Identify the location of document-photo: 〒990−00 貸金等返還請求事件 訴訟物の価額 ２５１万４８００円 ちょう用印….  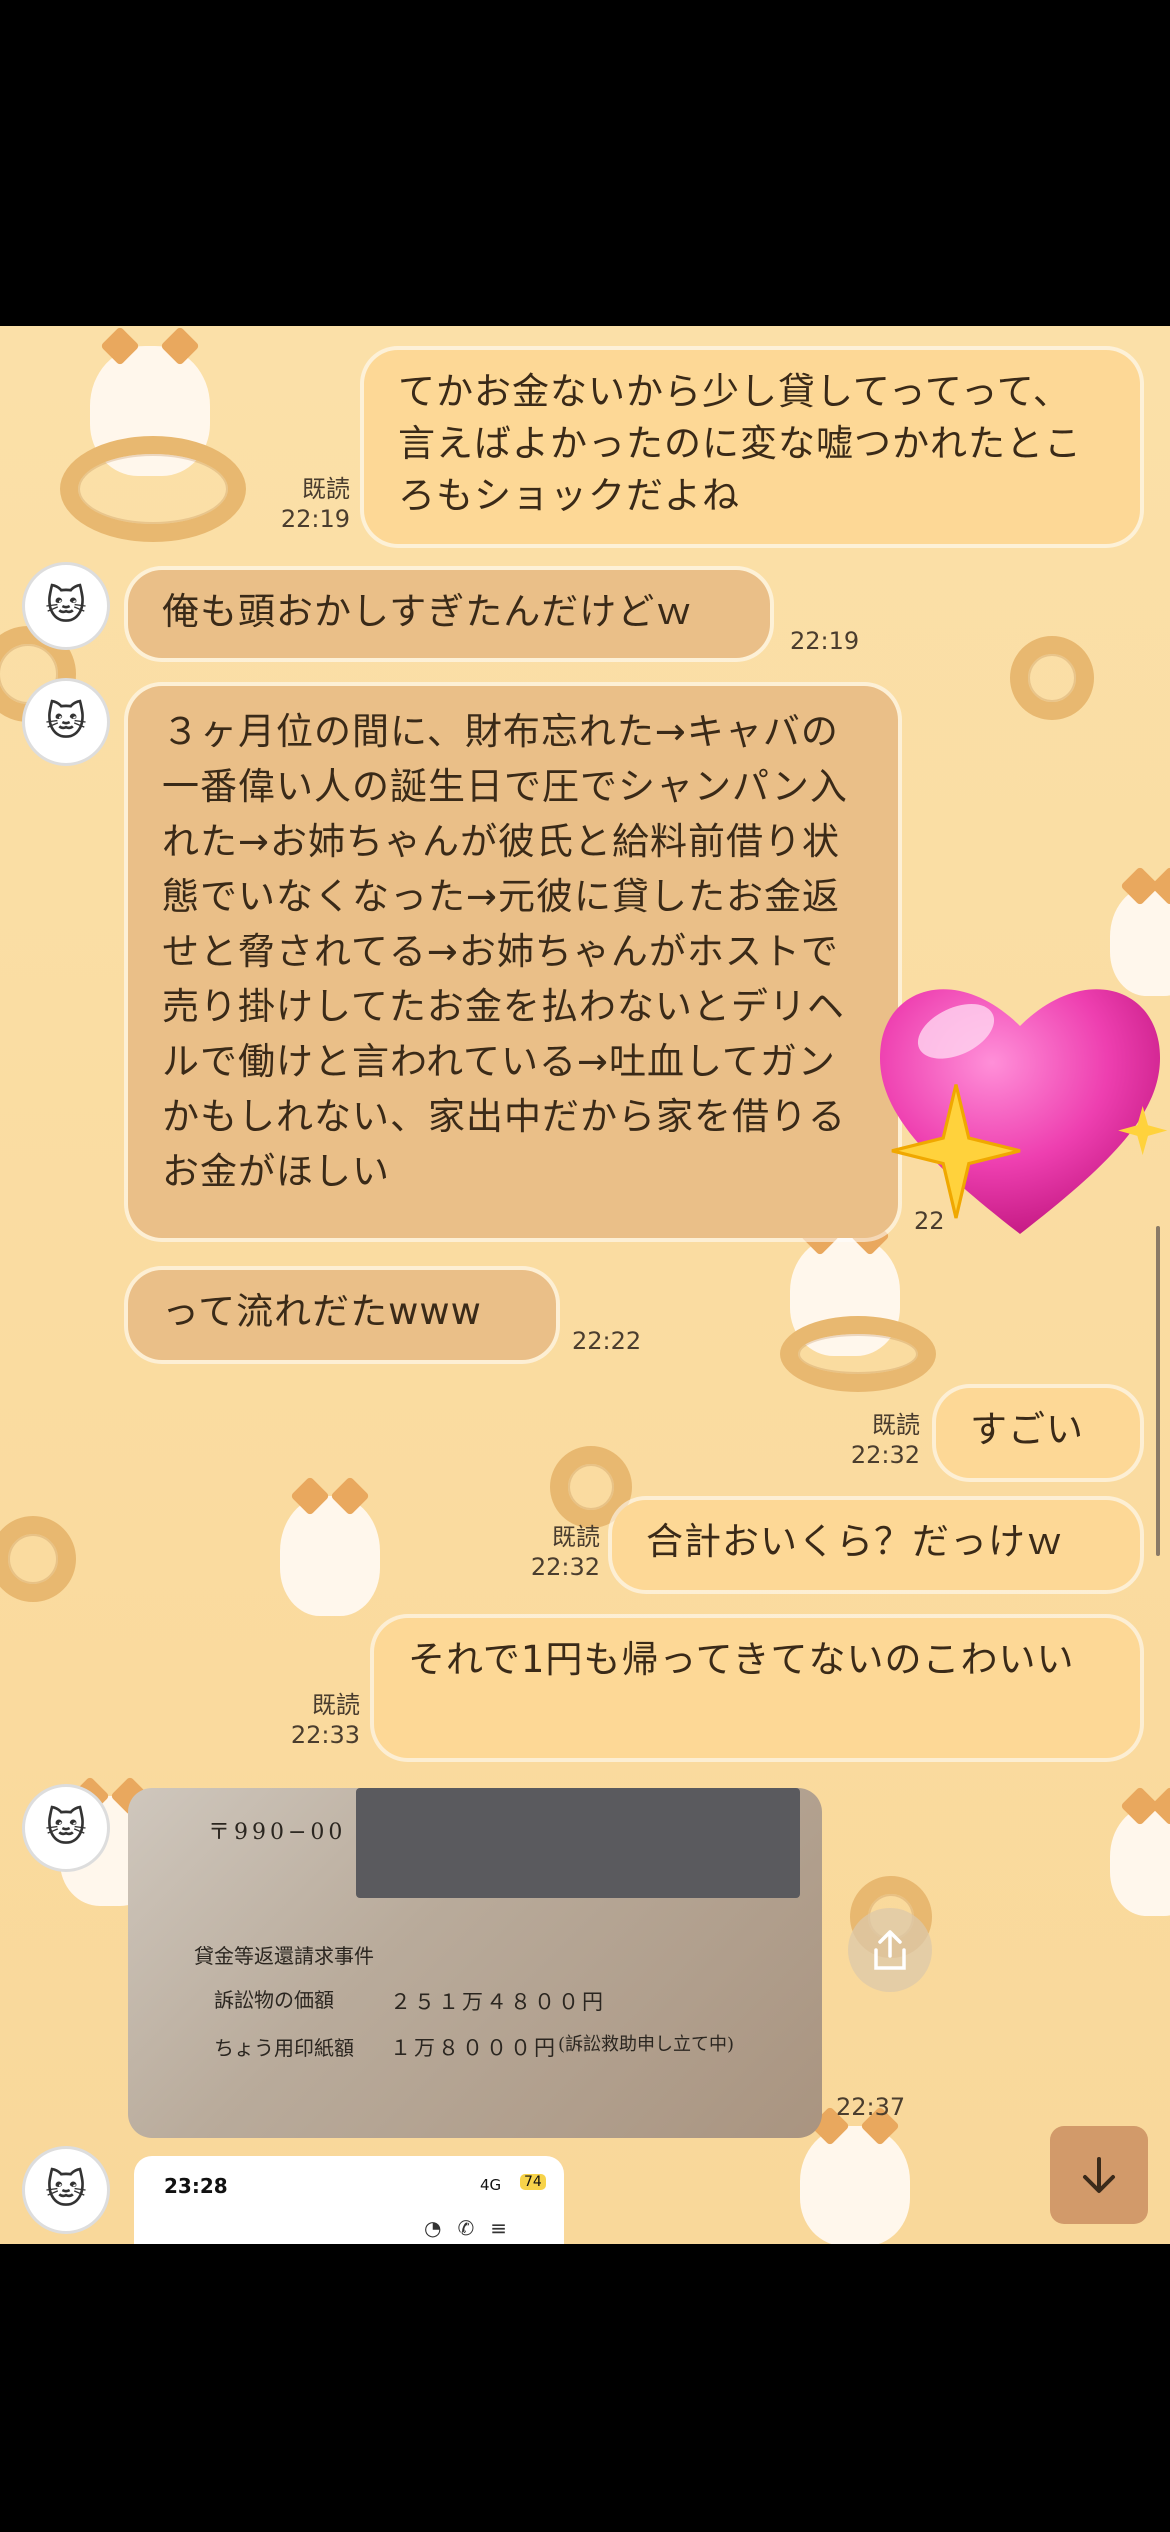
(475, 1963).